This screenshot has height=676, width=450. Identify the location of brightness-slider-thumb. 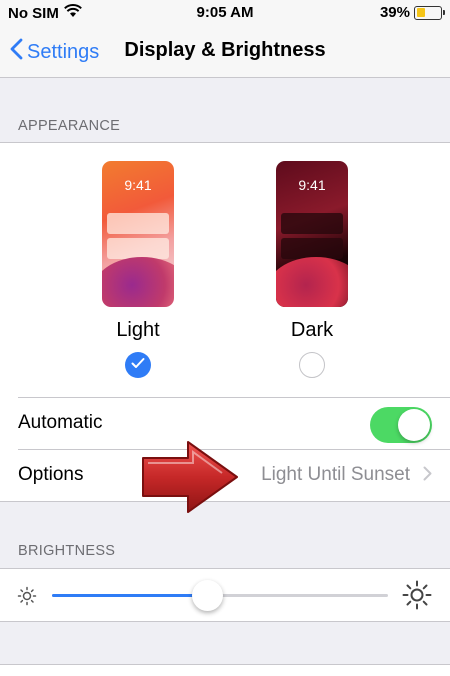
(207, 595).